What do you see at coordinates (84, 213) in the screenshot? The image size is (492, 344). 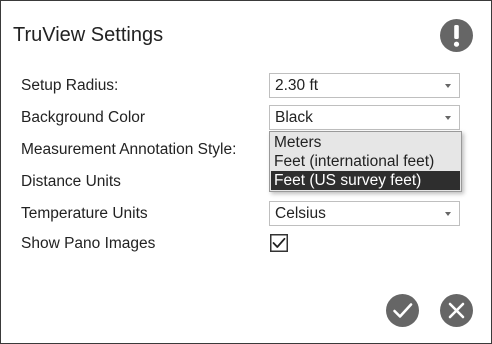 I see `temperature-units-label: Temperature Units` at bounding box center [84, 213].